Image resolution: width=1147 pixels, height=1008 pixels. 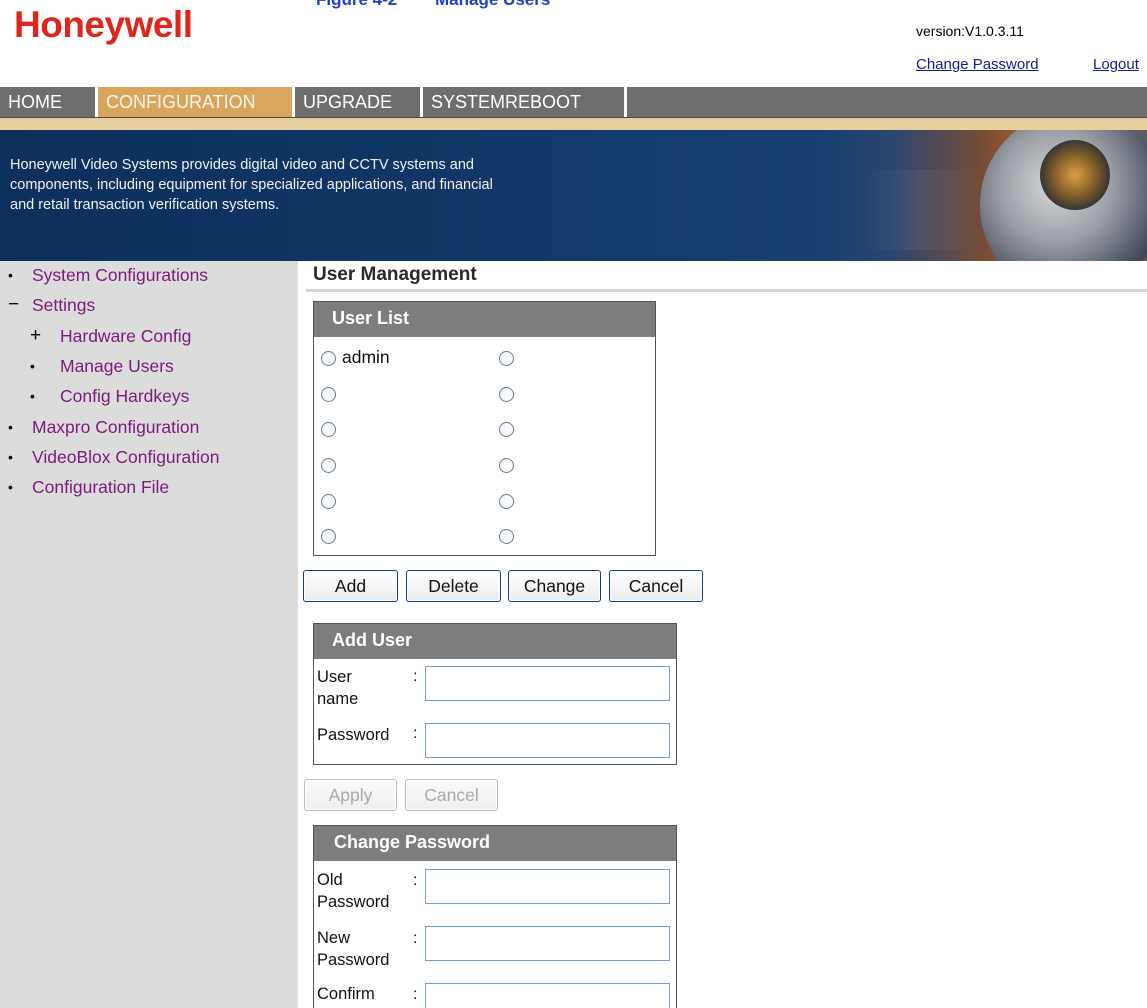 I want to click on confirm-password-input, so click(x=547, y=995).